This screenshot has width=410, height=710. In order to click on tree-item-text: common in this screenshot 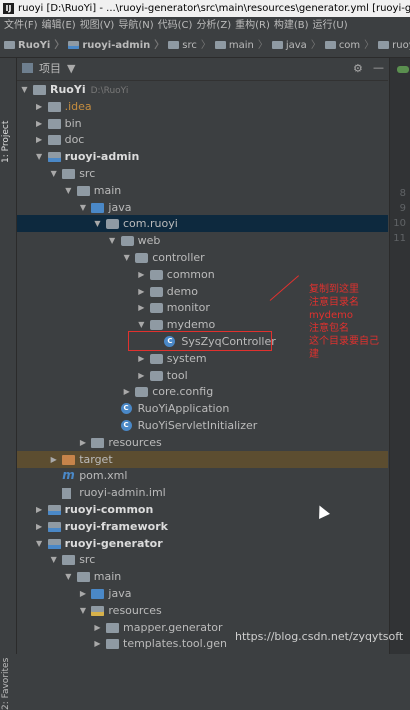, I will do `click(190, 274)`.